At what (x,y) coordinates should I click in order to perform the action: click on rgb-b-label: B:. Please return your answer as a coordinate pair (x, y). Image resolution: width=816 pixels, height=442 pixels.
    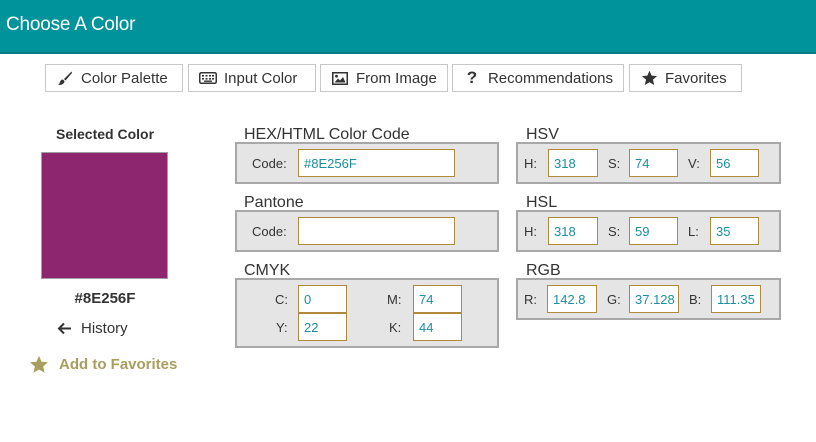
    Looking at the image, I should click on (695, 299).